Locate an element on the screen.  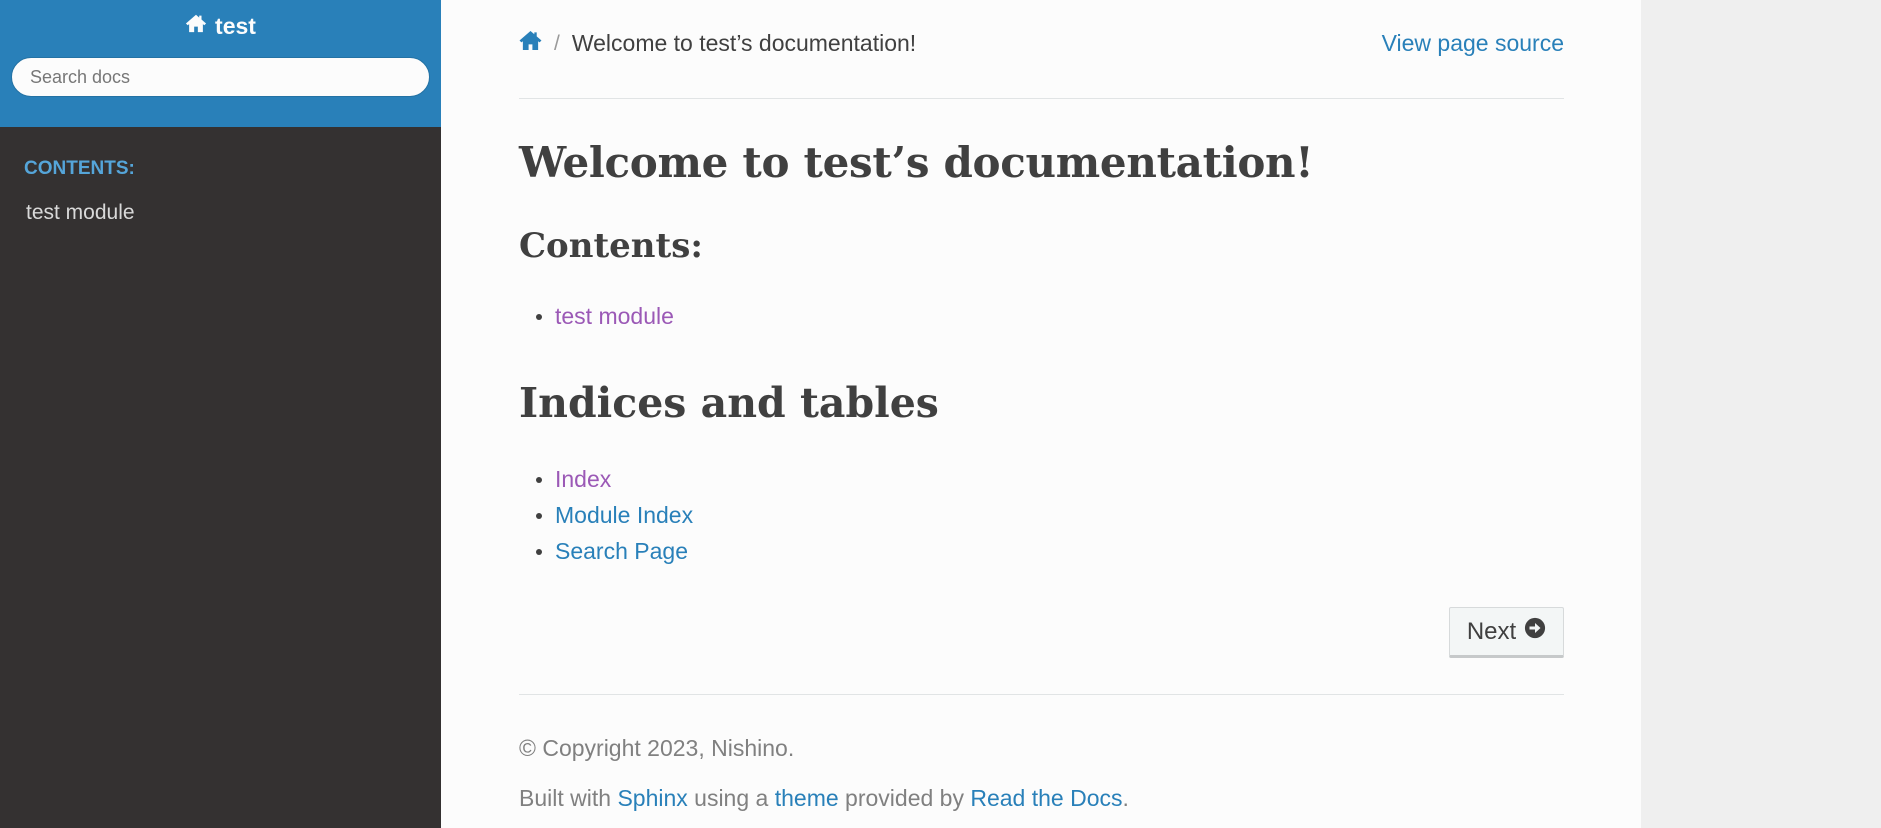
search-input is located at coordinates (220, 77).